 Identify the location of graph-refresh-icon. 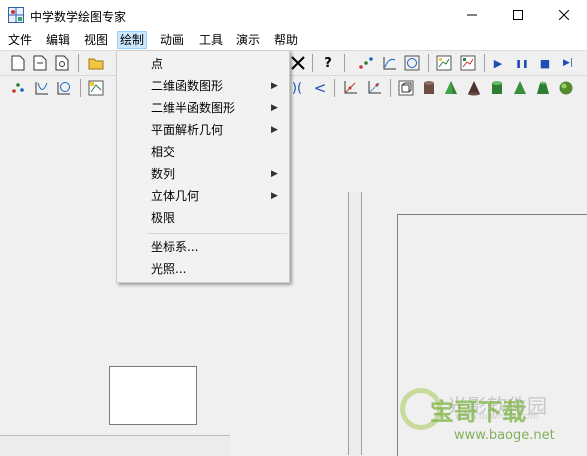
(390, 63).